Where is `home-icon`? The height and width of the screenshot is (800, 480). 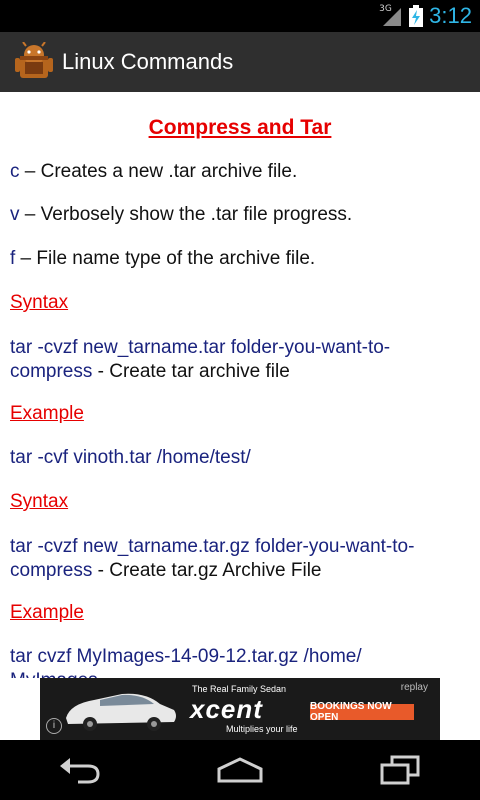
home-icon is located at coordinates (240, 770).